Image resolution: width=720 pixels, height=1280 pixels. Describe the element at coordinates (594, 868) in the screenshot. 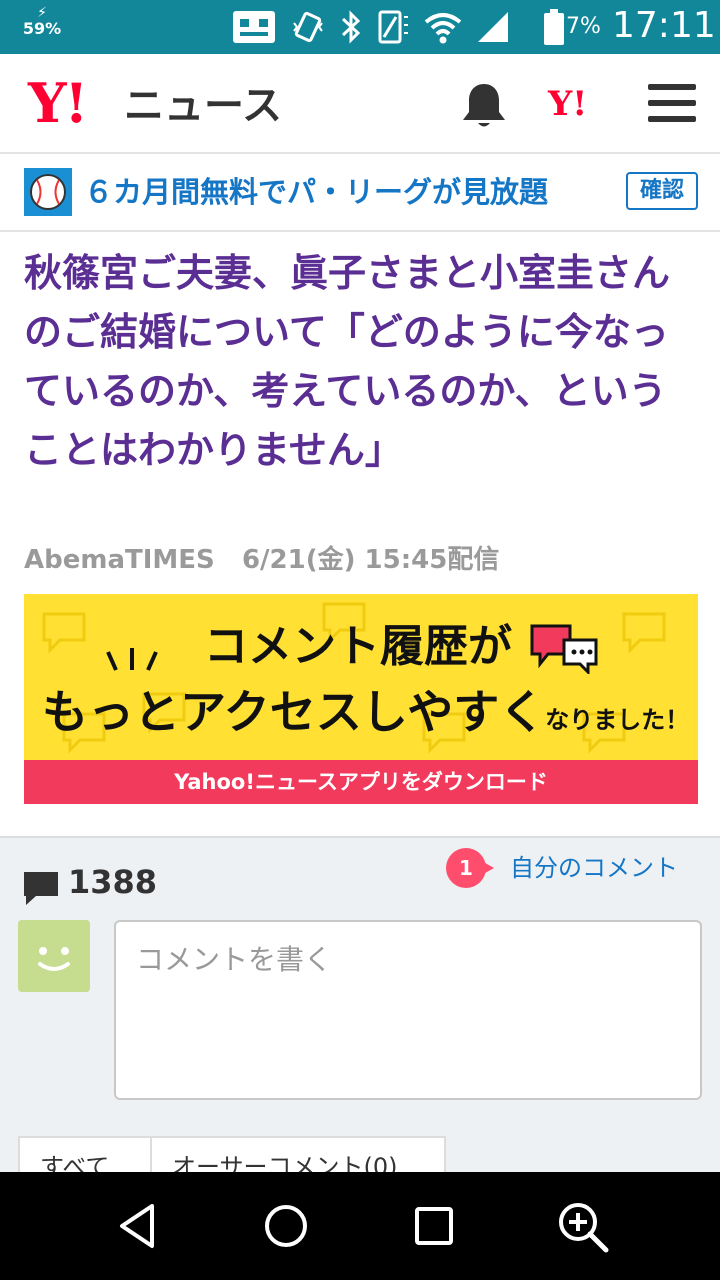

I see `my-comments-link: 自分のコメント` at that location.